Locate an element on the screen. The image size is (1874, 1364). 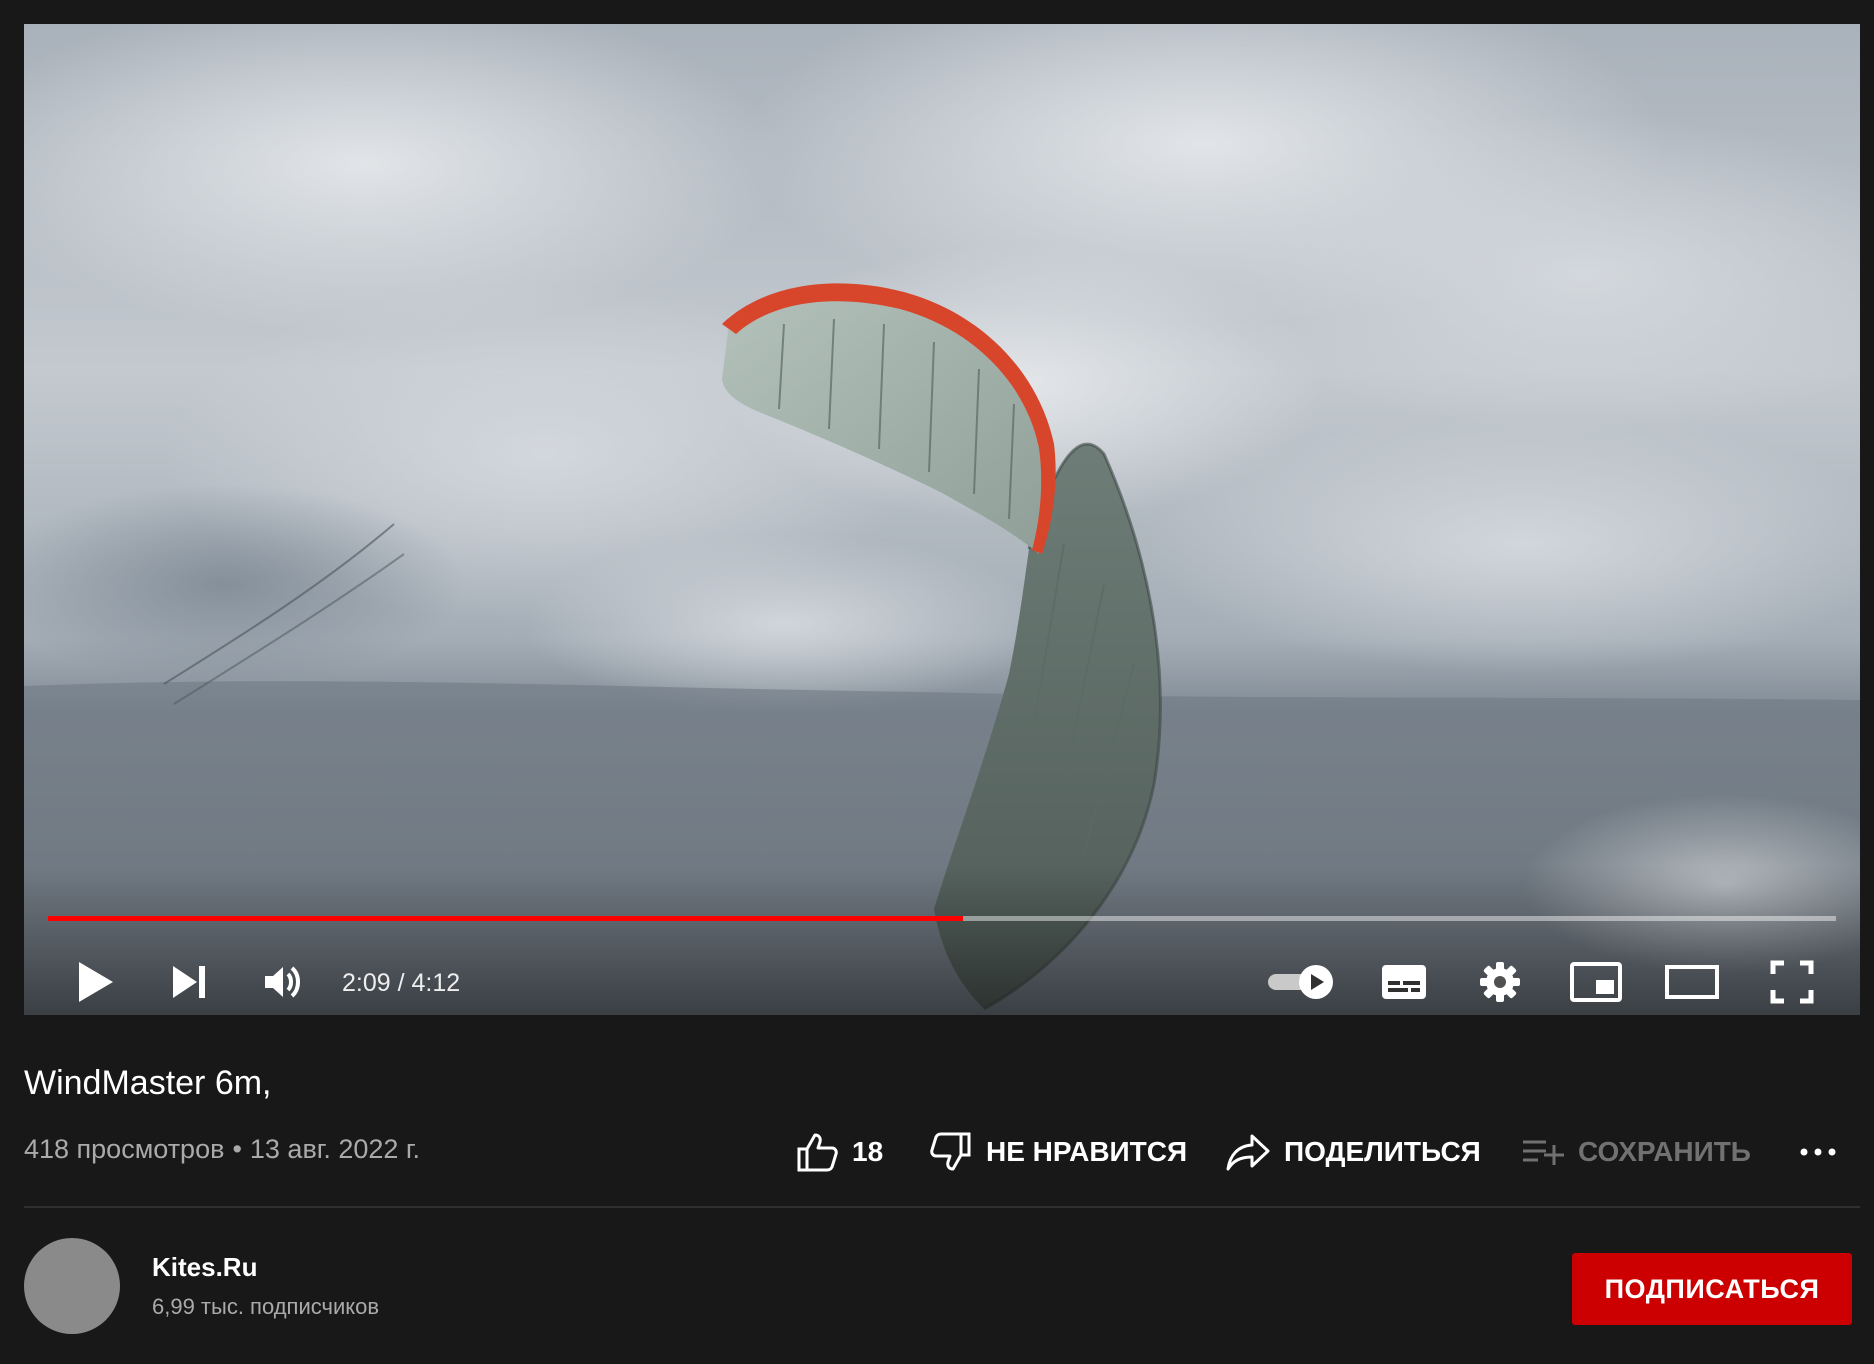
channel-name: Kites.Ru is located at coordinates (204, 1267).